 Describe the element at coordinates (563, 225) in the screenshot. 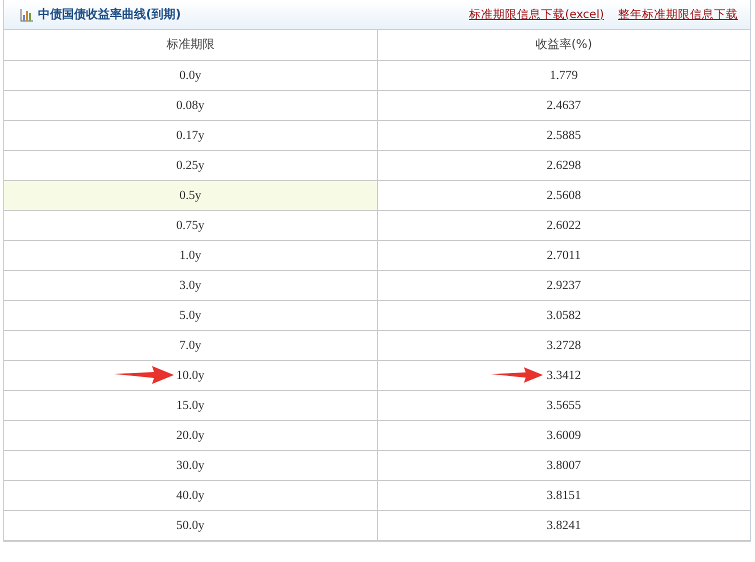

I see `yield-text: 2.6022` at that location.